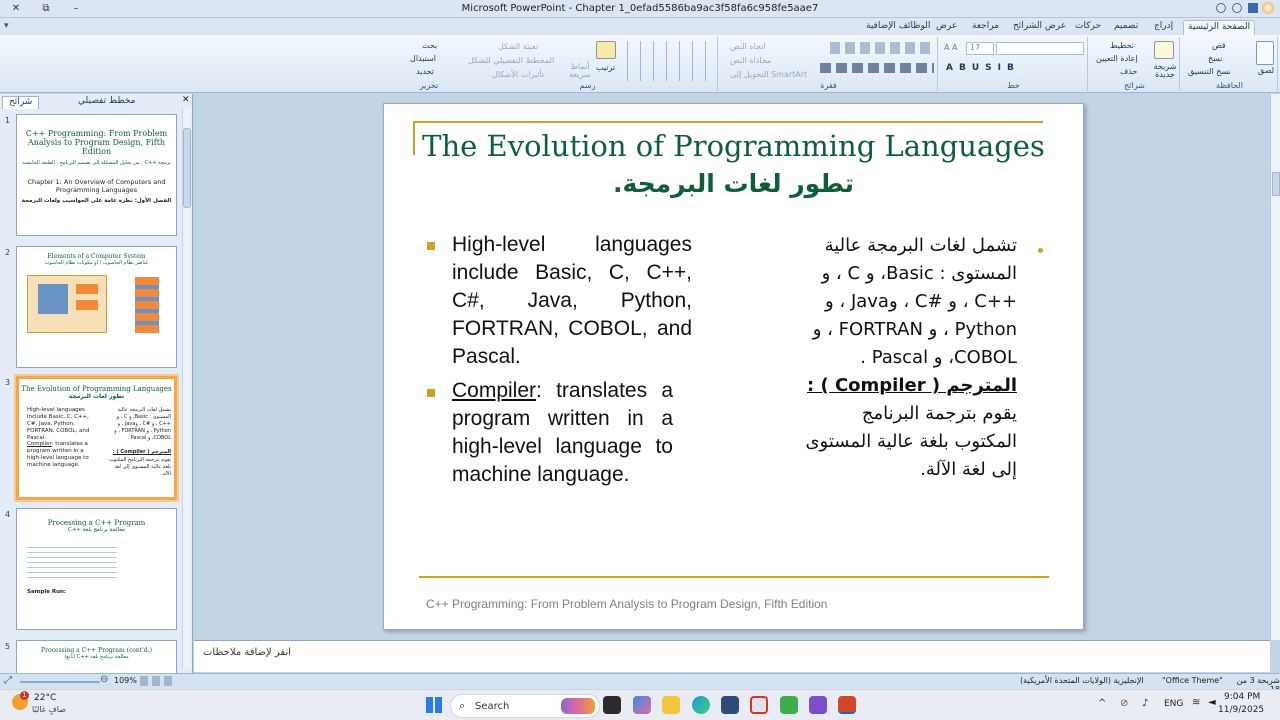 This screenshot has width=1280, height=720. Describe the element at coordinates (431, 393) in the screenshot. I see `bullet-marker` at that location.